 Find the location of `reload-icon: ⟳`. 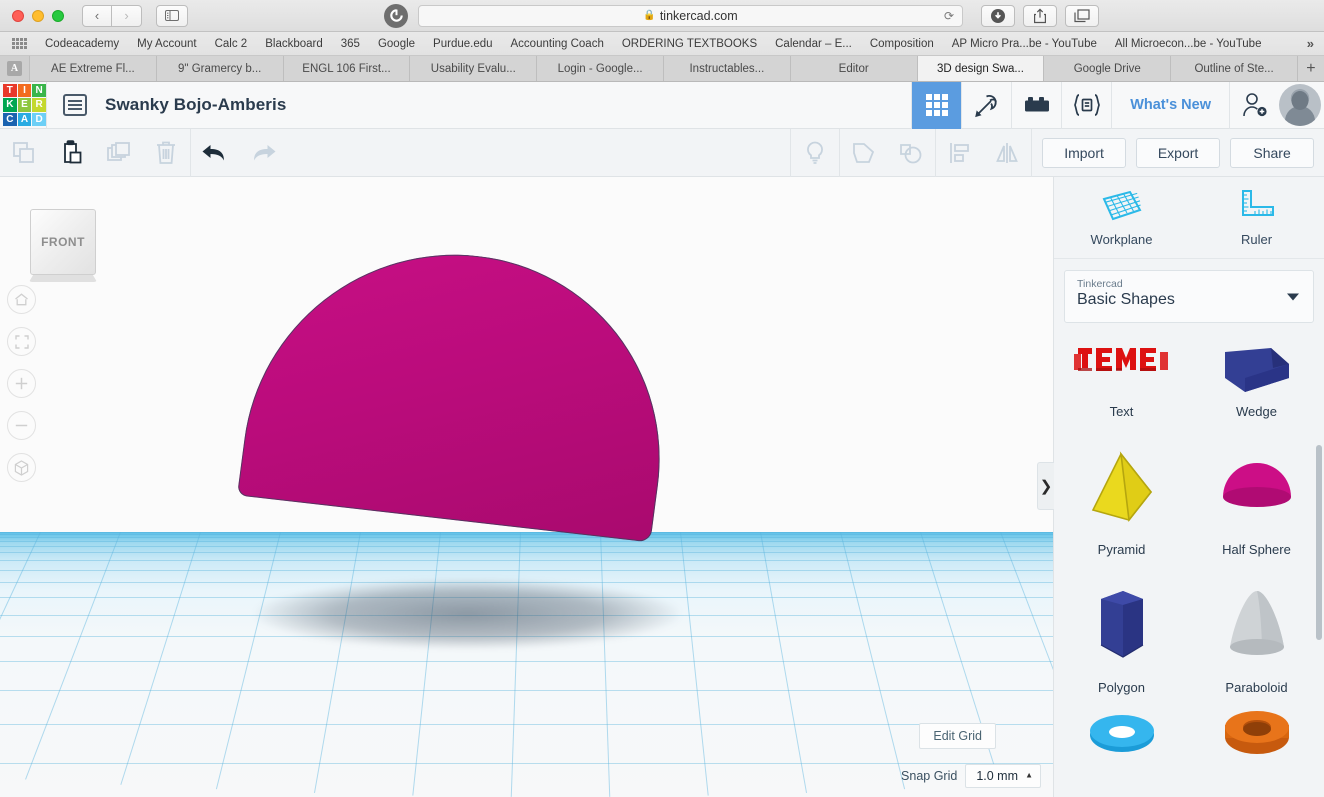

reload-icon: ⟳ is located at coordinates (949, 16).